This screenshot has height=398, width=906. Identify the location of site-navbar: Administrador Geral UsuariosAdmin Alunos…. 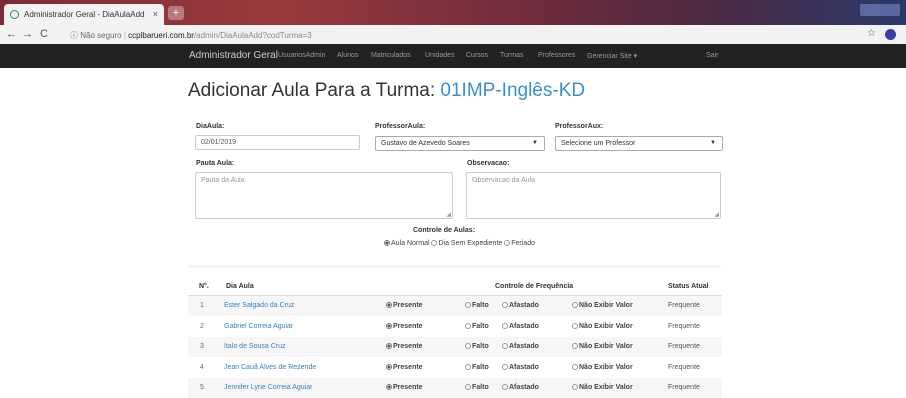
(453, 56).